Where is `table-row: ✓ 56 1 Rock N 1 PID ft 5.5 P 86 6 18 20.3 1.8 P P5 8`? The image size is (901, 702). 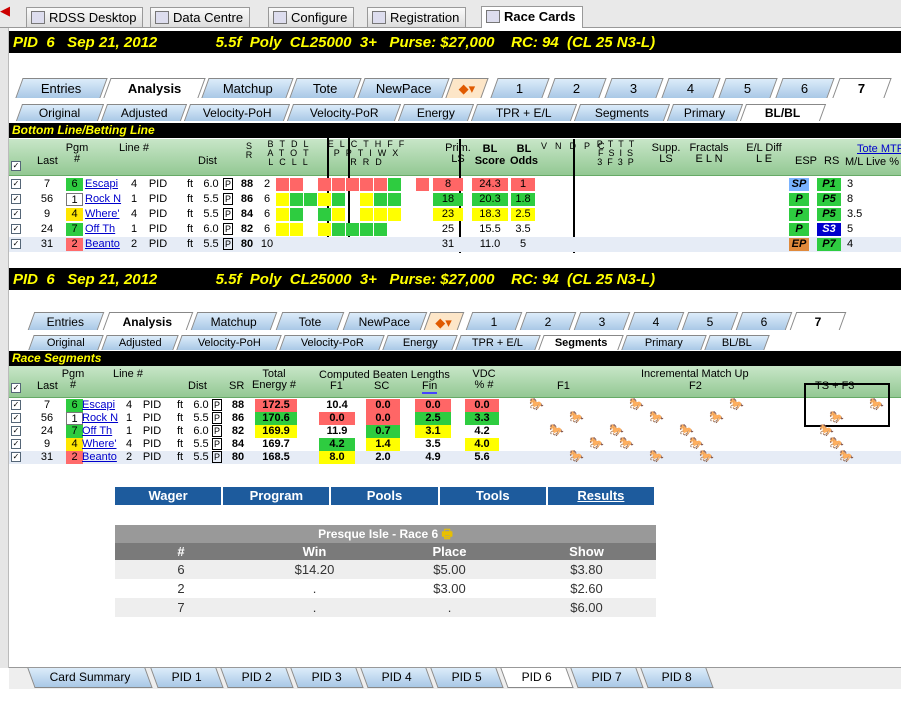
table-row: ✓ 56 1 Rock N 1 PID ft 5.5 P 86 6 18 20.3 1.8 P P5 8 is located at coordinates (455, 199).